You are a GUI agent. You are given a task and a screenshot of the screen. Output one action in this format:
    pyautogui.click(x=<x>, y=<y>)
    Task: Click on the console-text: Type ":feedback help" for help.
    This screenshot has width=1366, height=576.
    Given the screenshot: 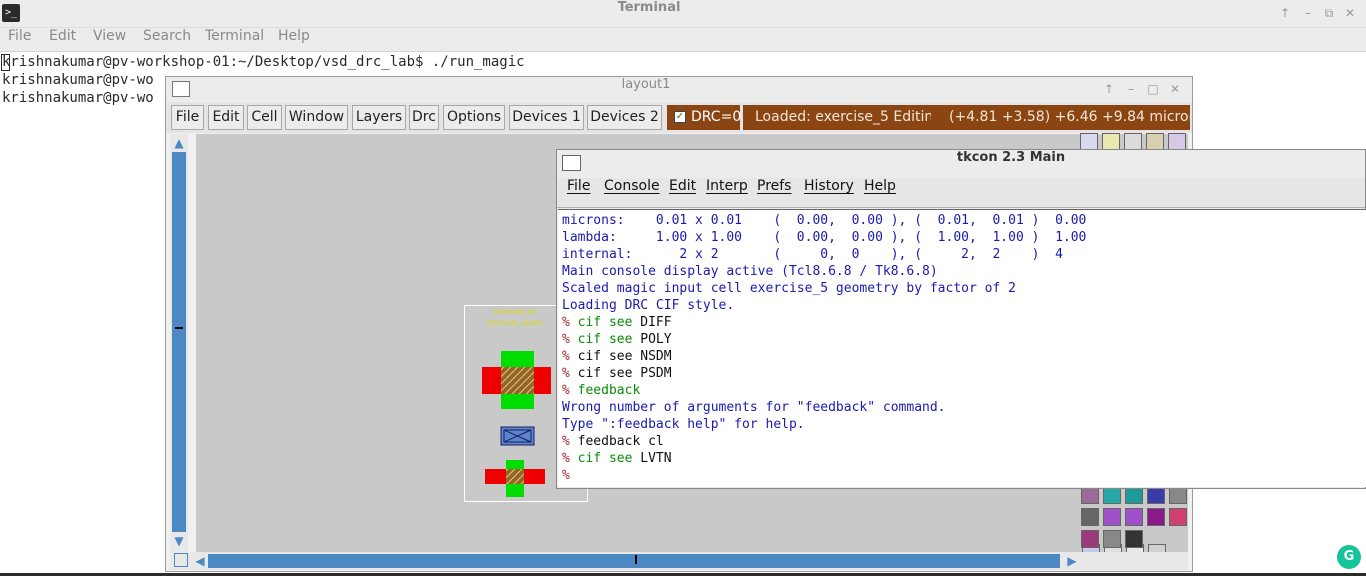 What is the action you would take?
    pyautogui.click(x=683, y=424)
    